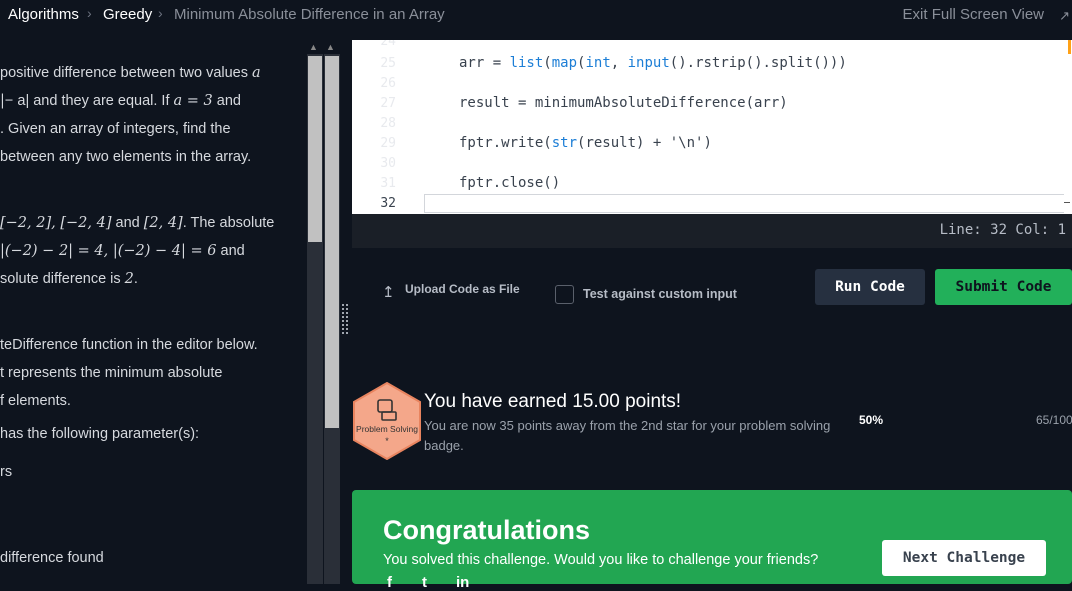 The image size is (1072, 591). I want to click on exit-fullscreen-link: Exit Full Screen View, so click(973, 14).